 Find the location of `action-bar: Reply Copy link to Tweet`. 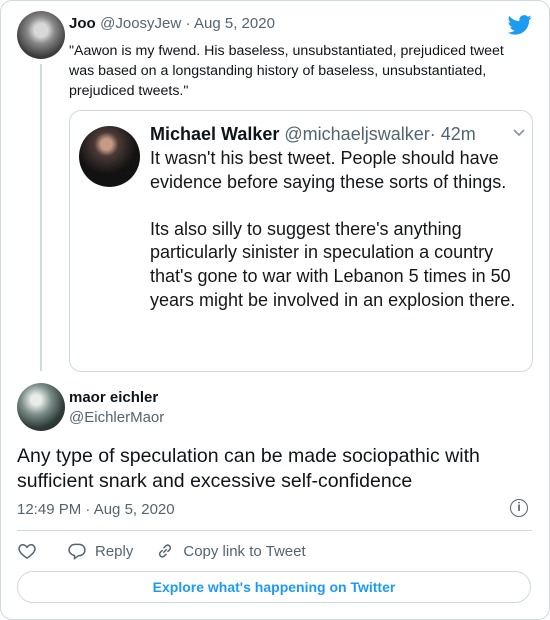

action-bar: Reply Copy link to Tweet is located at coordinates (172, 551).